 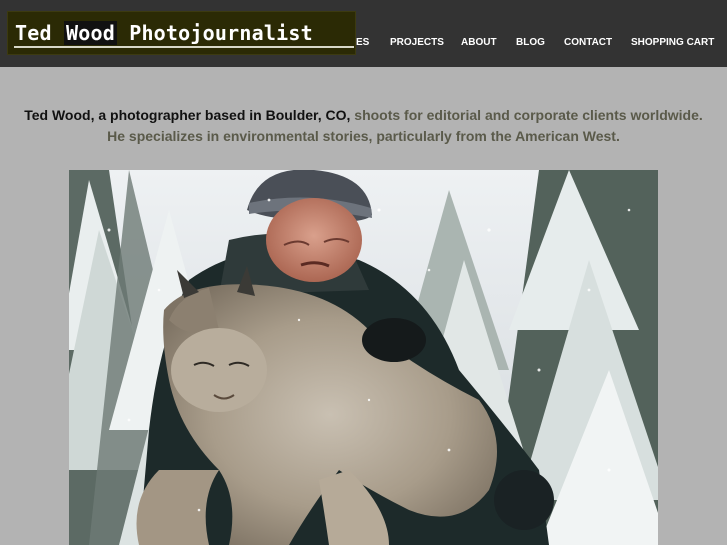 I want to click on nav-item-shopping-cart: SHOPPING CART, so click(x=672, y=42).